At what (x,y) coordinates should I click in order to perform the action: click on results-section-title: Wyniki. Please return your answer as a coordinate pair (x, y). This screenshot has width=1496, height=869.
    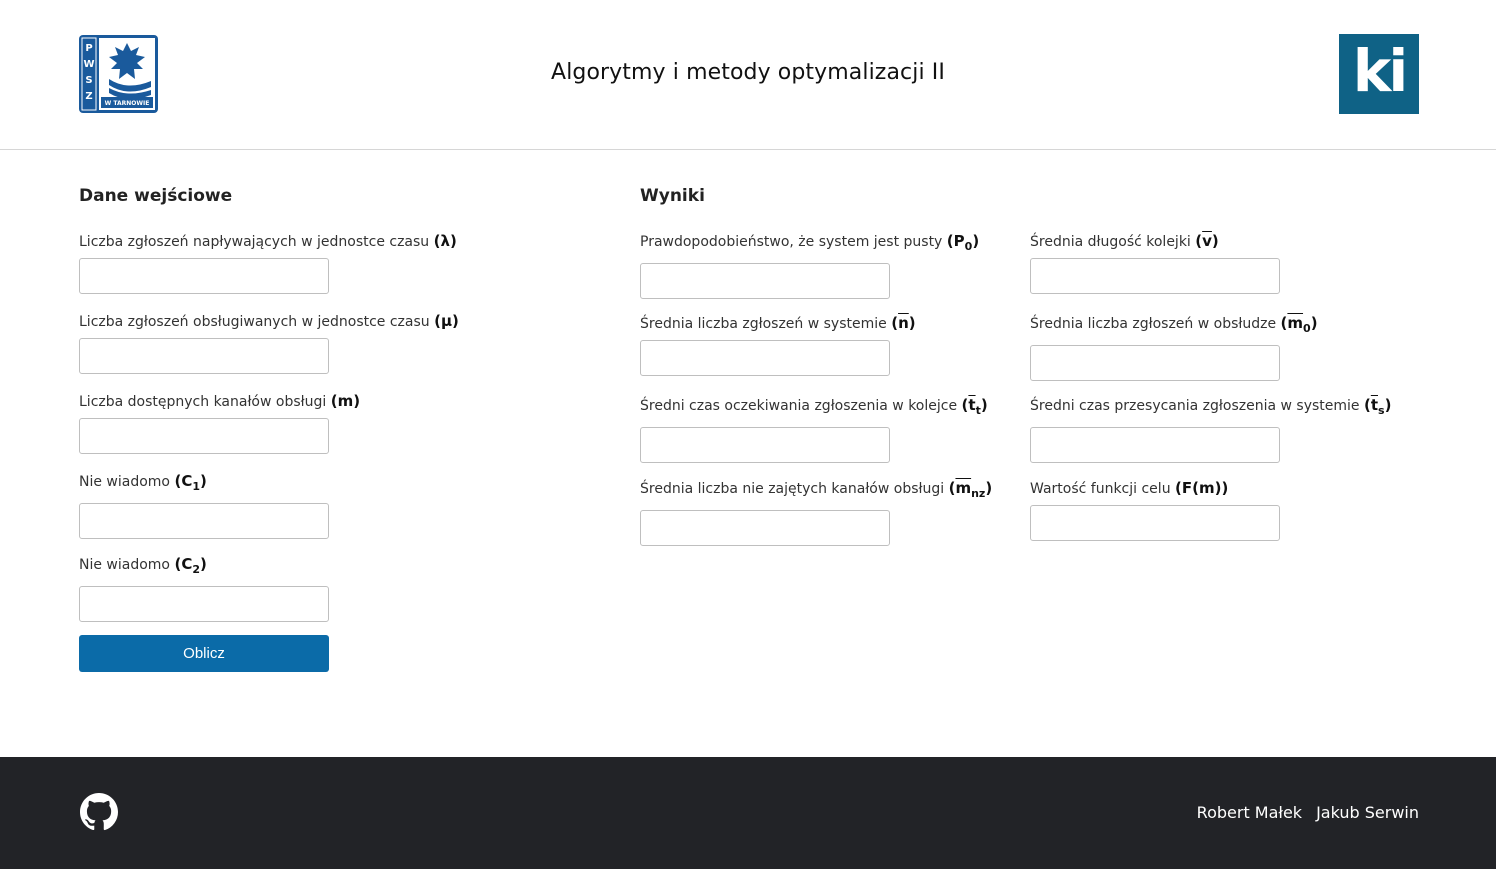
    Looking at the image, I should click on (672, 196).